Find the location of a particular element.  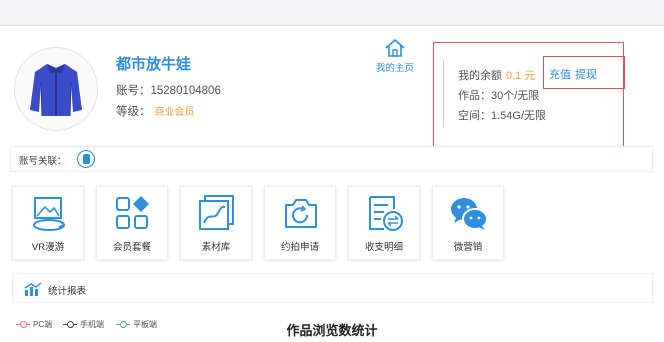

balance-unit: 元 is located at coordinates (530, 76).